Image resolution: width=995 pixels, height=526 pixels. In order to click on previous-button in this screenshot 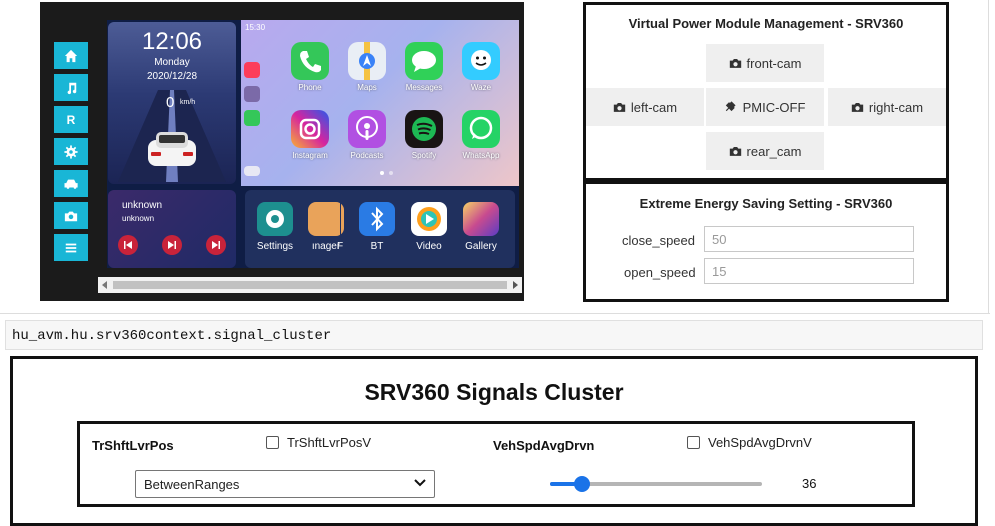, I will do `click(128, 245)`.